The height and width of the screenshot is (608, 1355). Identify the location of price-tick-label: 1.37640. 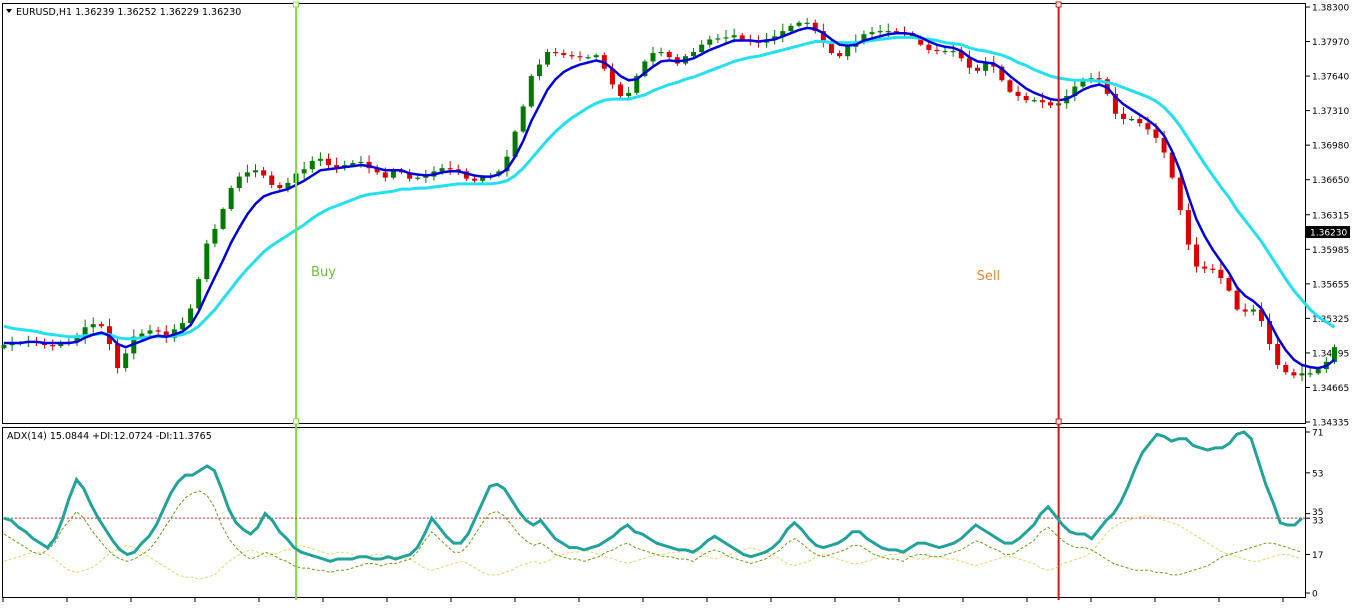
(1330, 78).